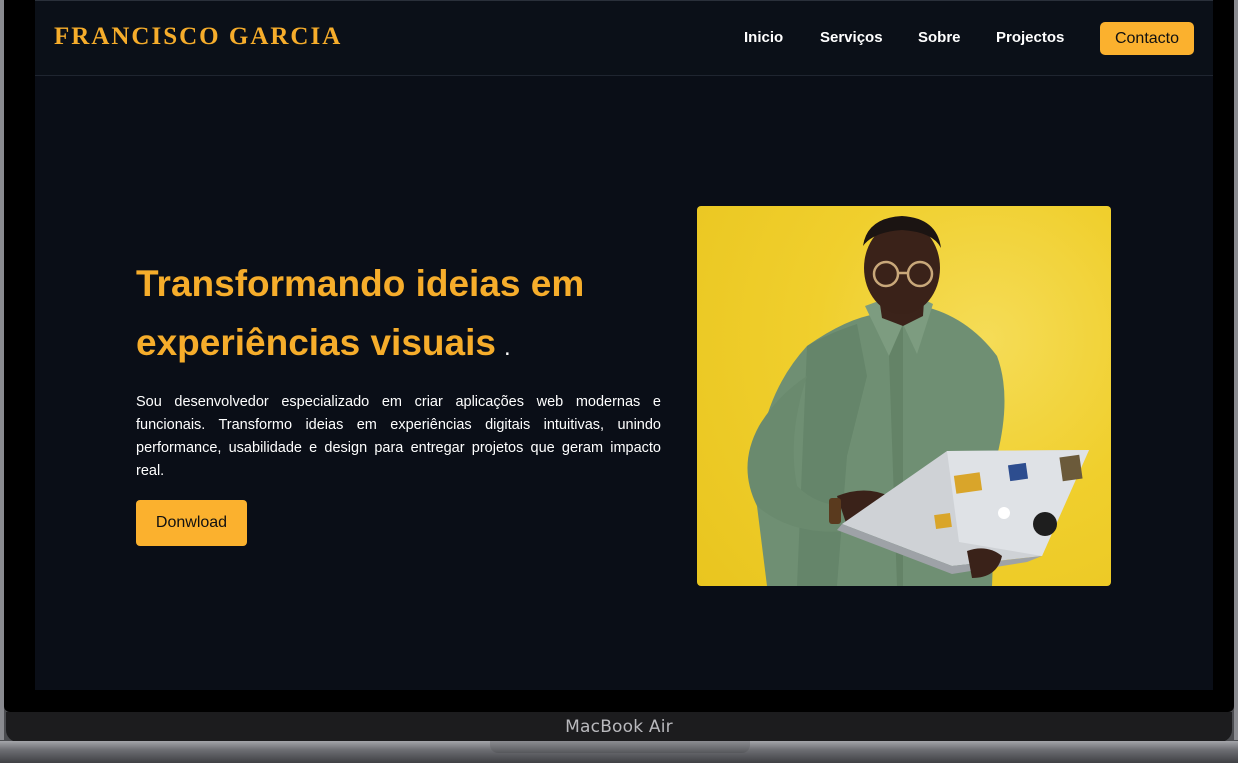  I want to click on laptop-chin: MacBook Air, so click(619, 727).